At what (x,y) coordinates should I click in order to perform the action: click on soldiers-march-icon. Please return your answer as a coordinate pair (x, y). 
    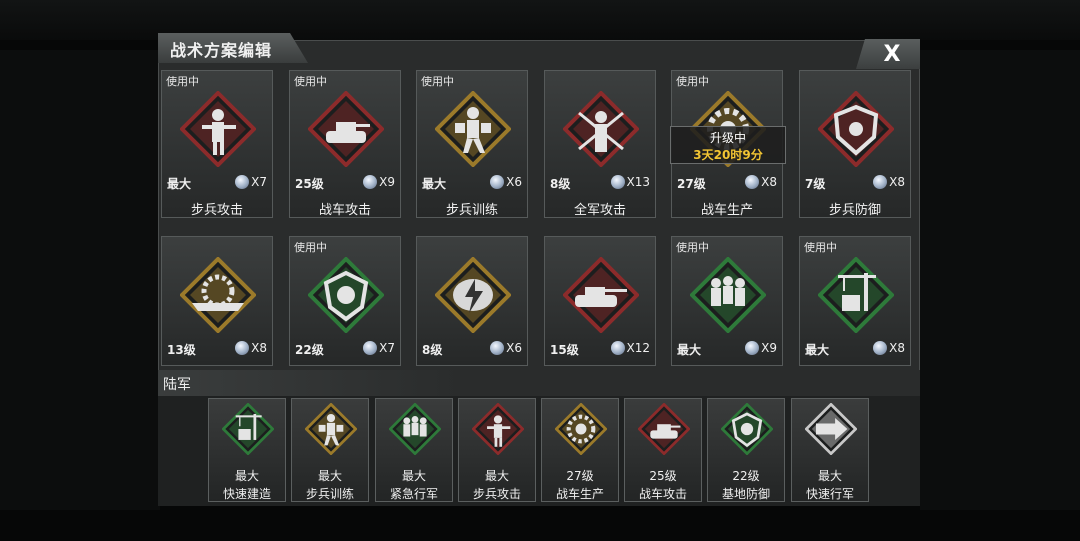
    Looking at the image, I should click on (415, 429).